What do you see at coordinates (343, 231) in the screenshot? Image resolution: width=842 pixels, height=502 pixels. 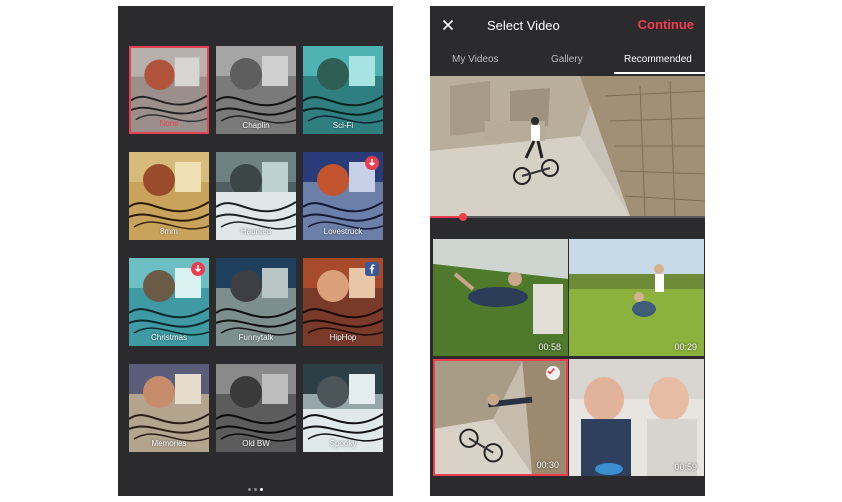 I see `filter-label: Lovestruck` at bounding box center [343, 231].